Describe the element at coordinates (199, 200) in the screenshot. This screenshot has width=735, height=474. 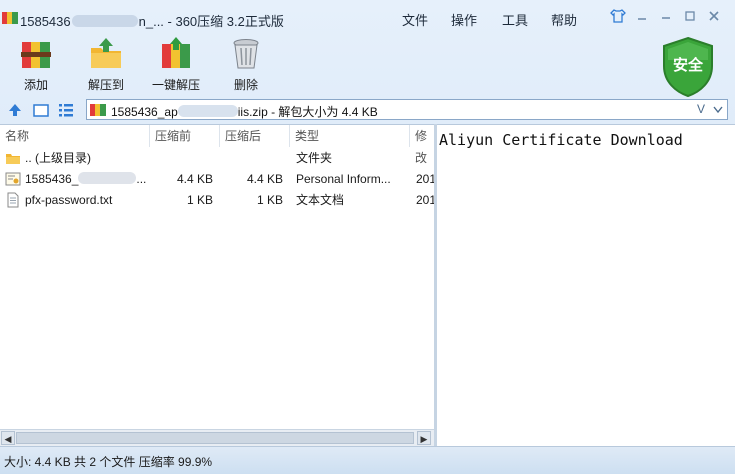
I see `file-size-before: 1 KB` at that location.